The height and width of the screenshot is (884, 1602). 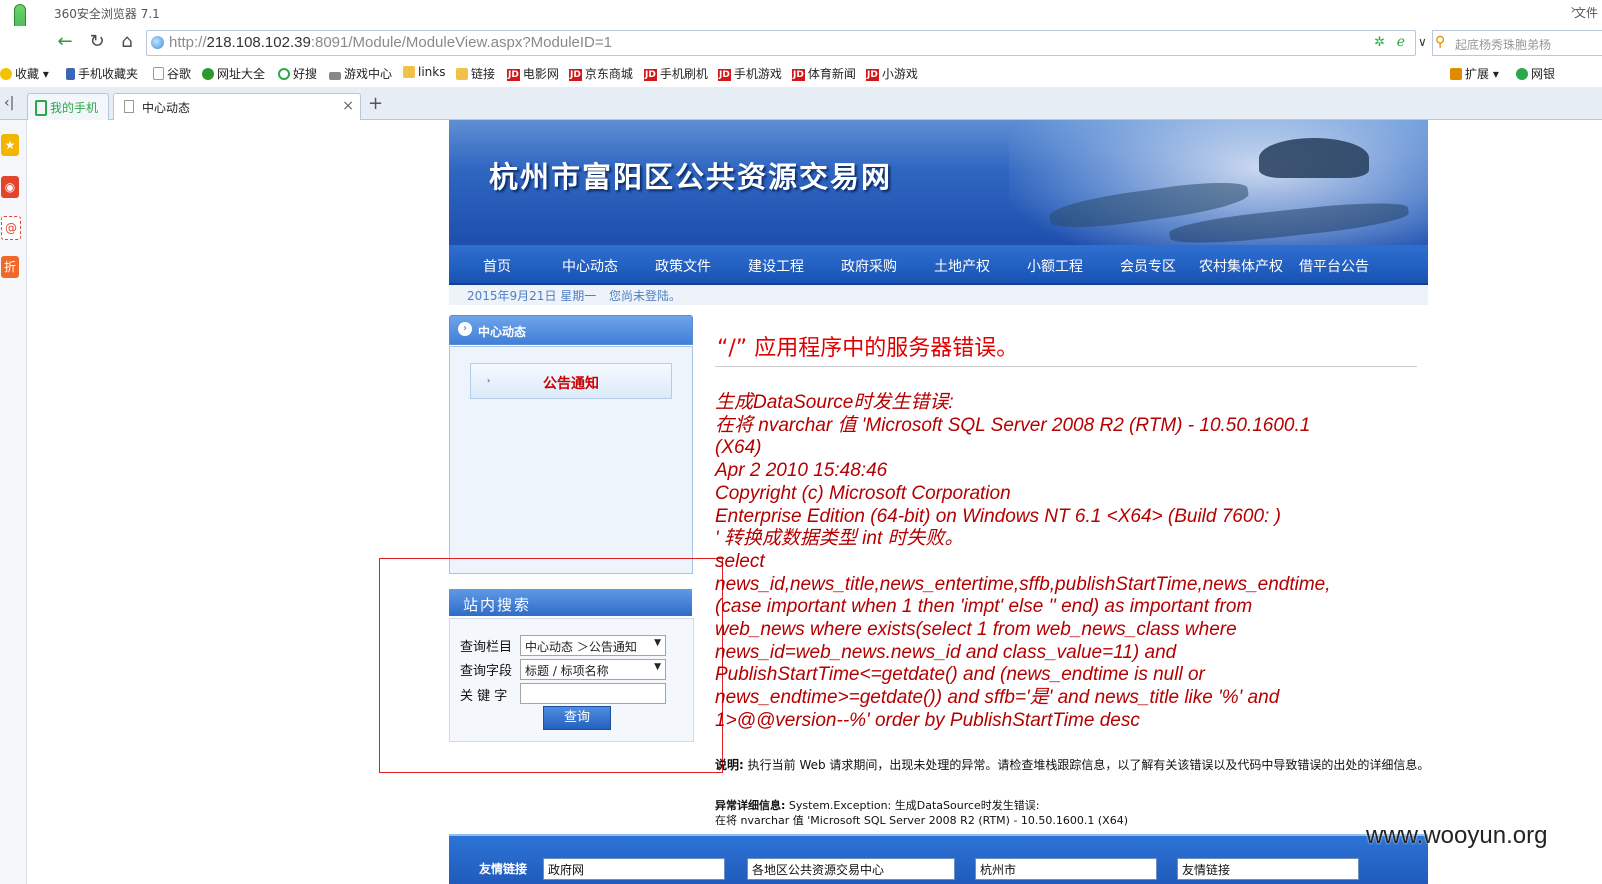 What do you see at coordinates (1474, 73) in the screenshot?
I see `extensions-button: 扩展 ▾` at bounding box center [1474, 73].